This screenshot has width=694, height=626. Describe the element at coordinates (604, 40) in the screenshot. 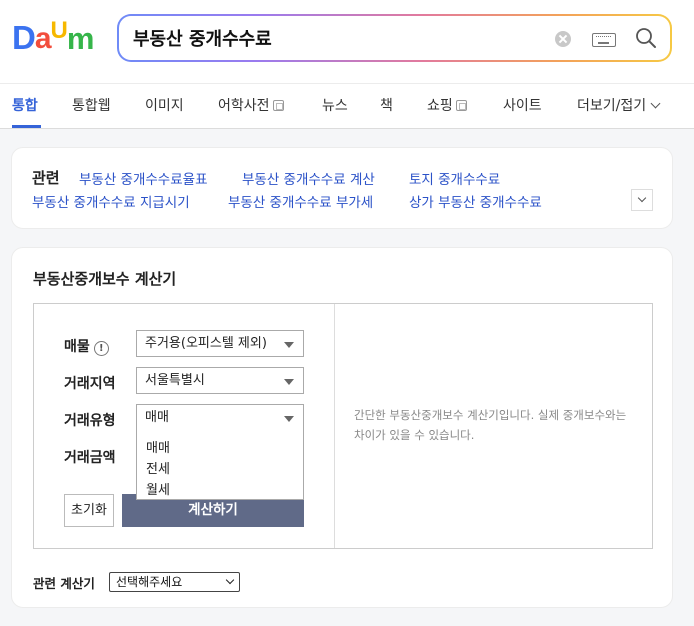

I see `keyboard-icon` at that location.